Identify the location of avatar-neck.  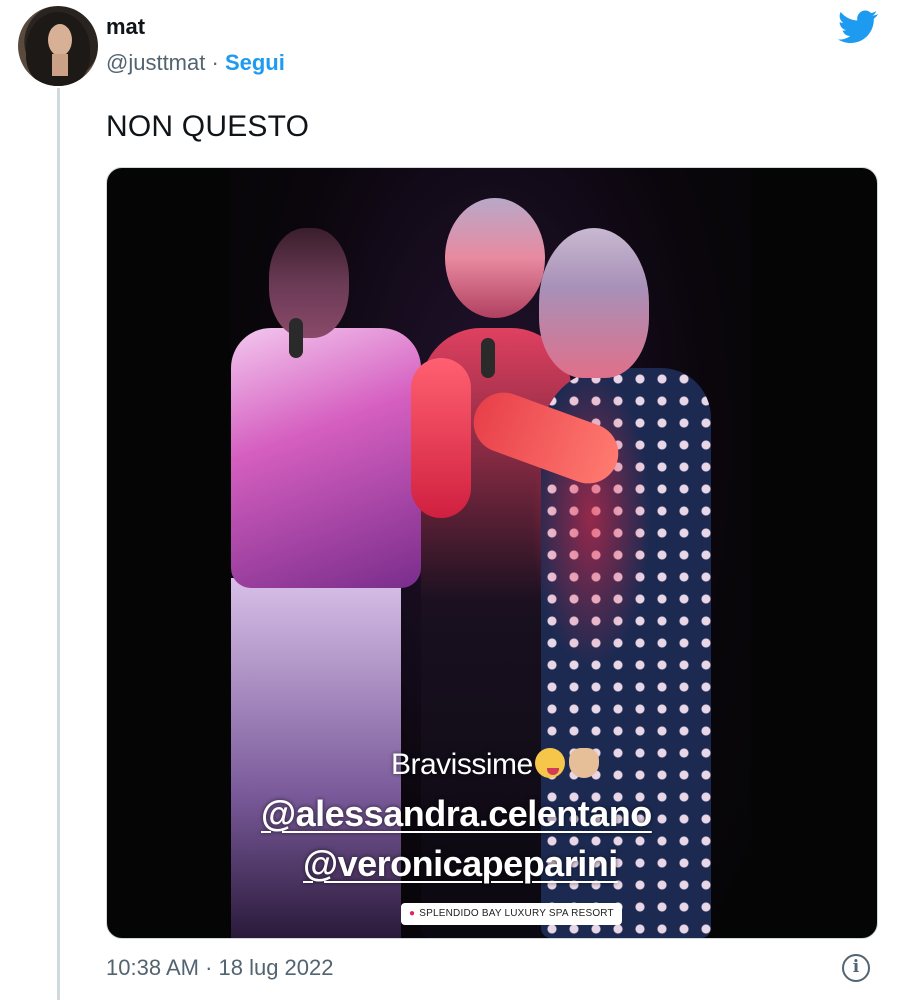
(60, 65).